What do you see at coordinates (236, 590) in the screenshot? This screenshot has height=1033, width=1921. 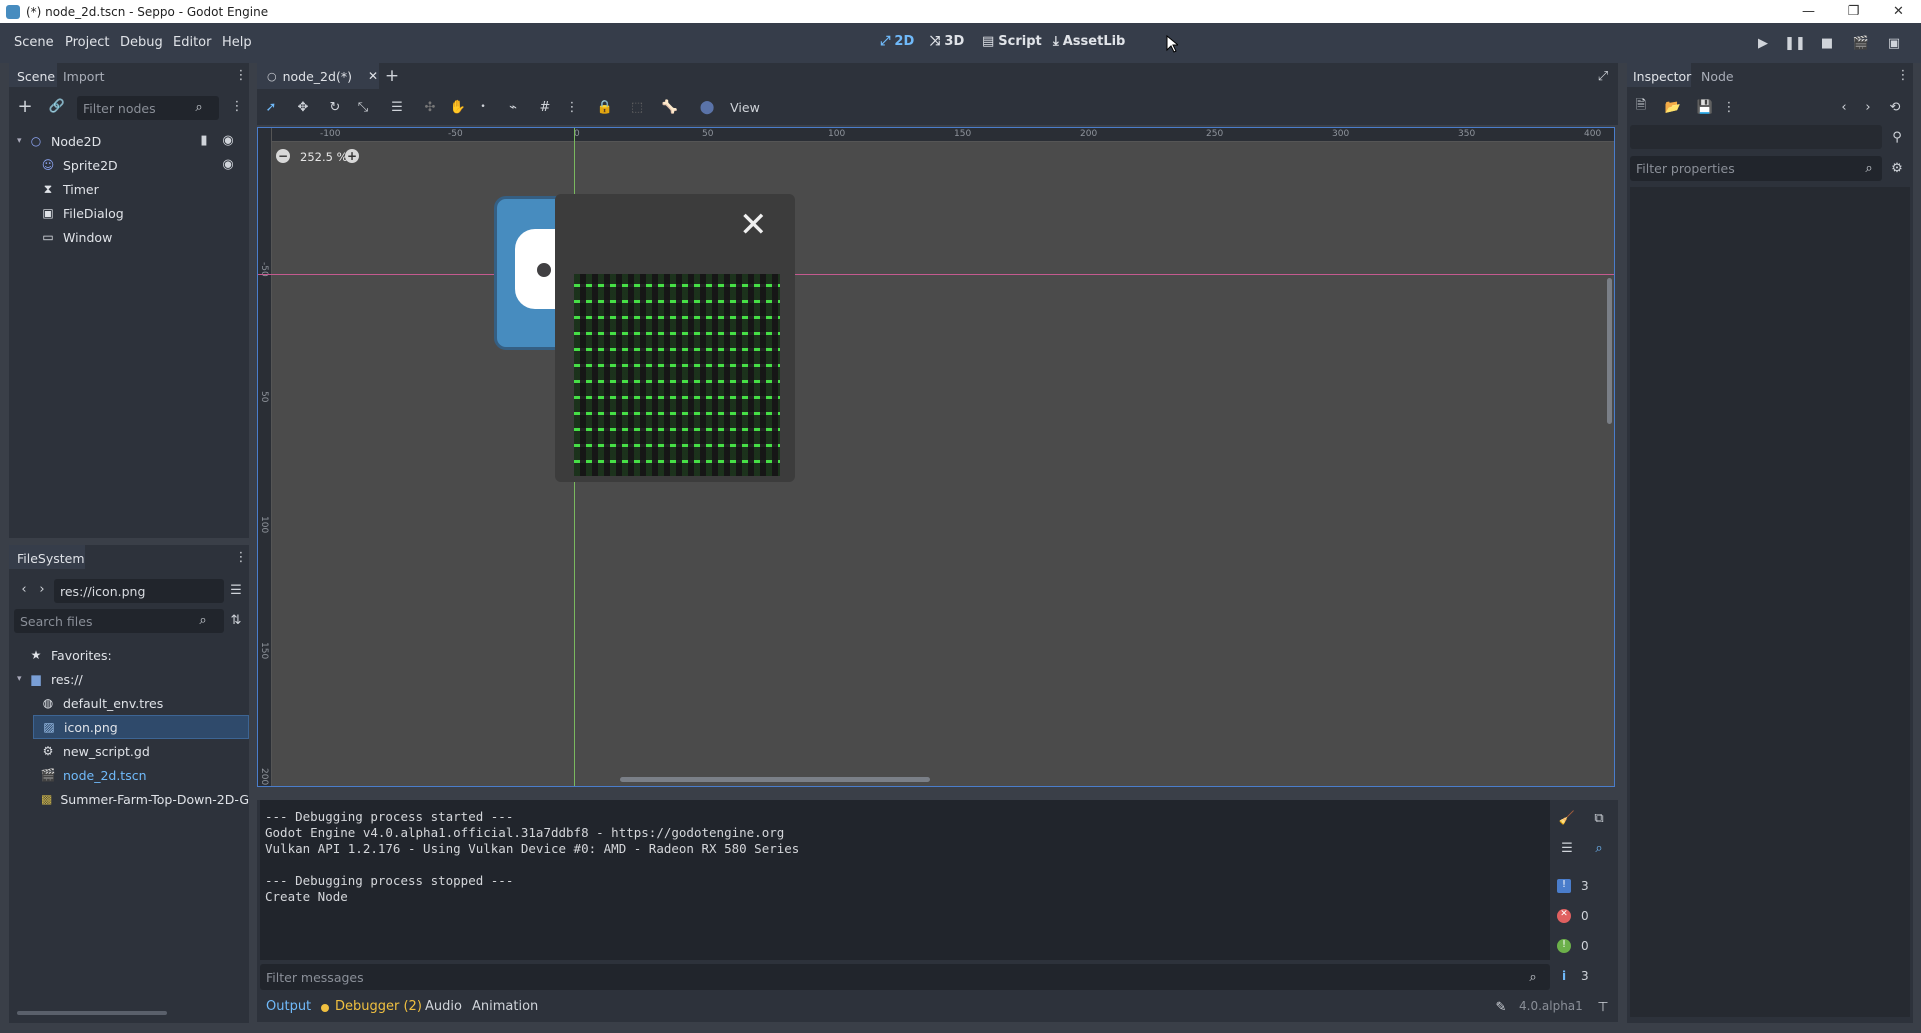 I see `list-view-icon: ☰` at bounding box center [236, 590].